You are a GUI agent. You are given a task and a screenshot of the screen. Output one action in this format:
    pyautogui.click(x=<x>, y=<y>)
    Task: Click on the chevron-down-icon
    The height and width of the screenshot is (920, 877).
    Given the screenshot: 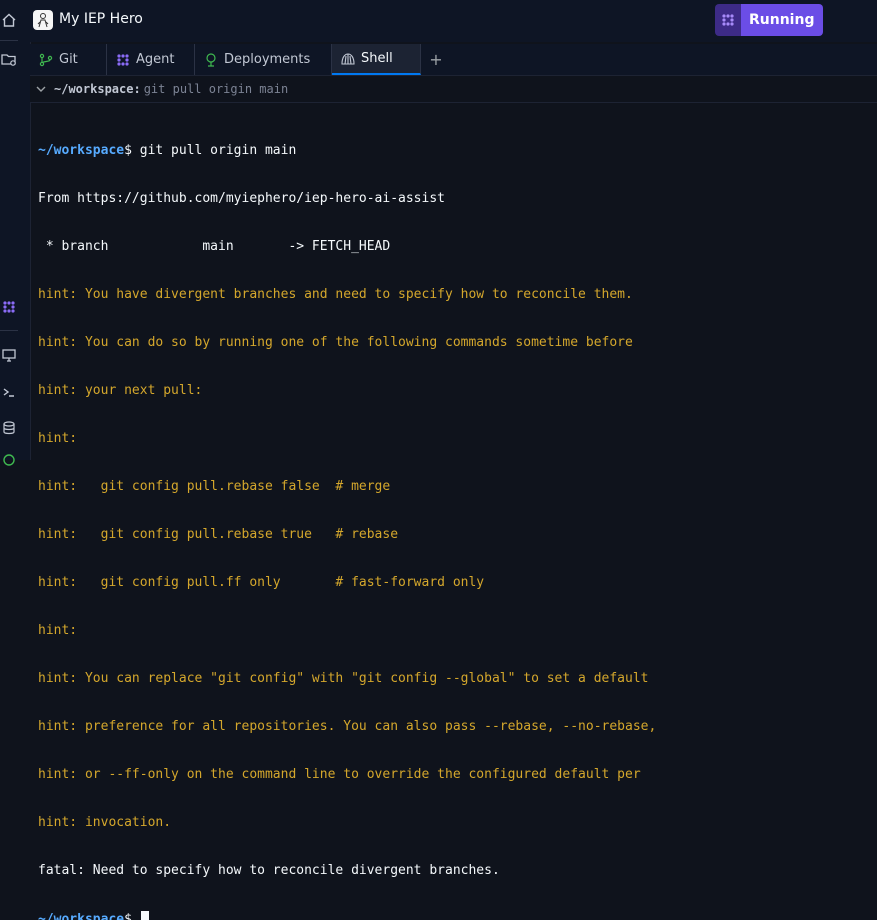 What is the action you would take?
    pyautogui.click(x=43, y=89)
    